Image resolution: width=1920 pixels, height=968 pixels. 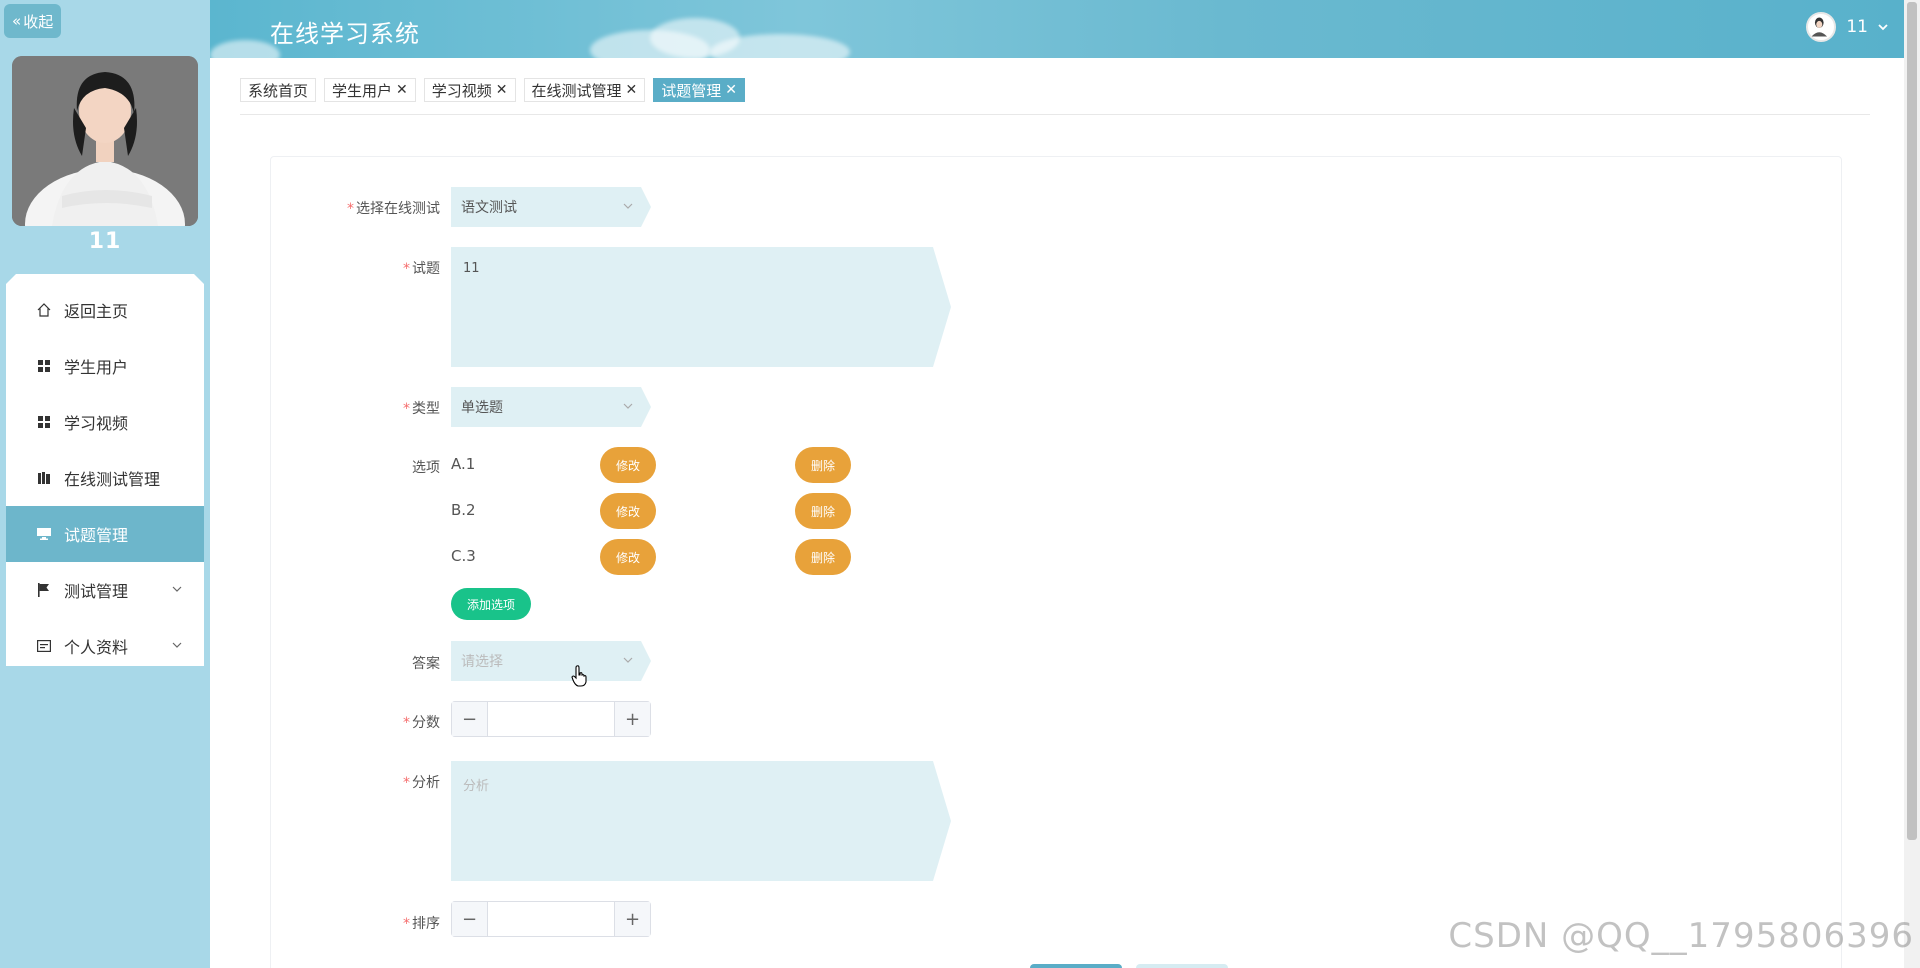 What do you see at coordinates (1055, 114) in the screenshot?
I see `tabs-divider` at bounding box center [1055, 114].